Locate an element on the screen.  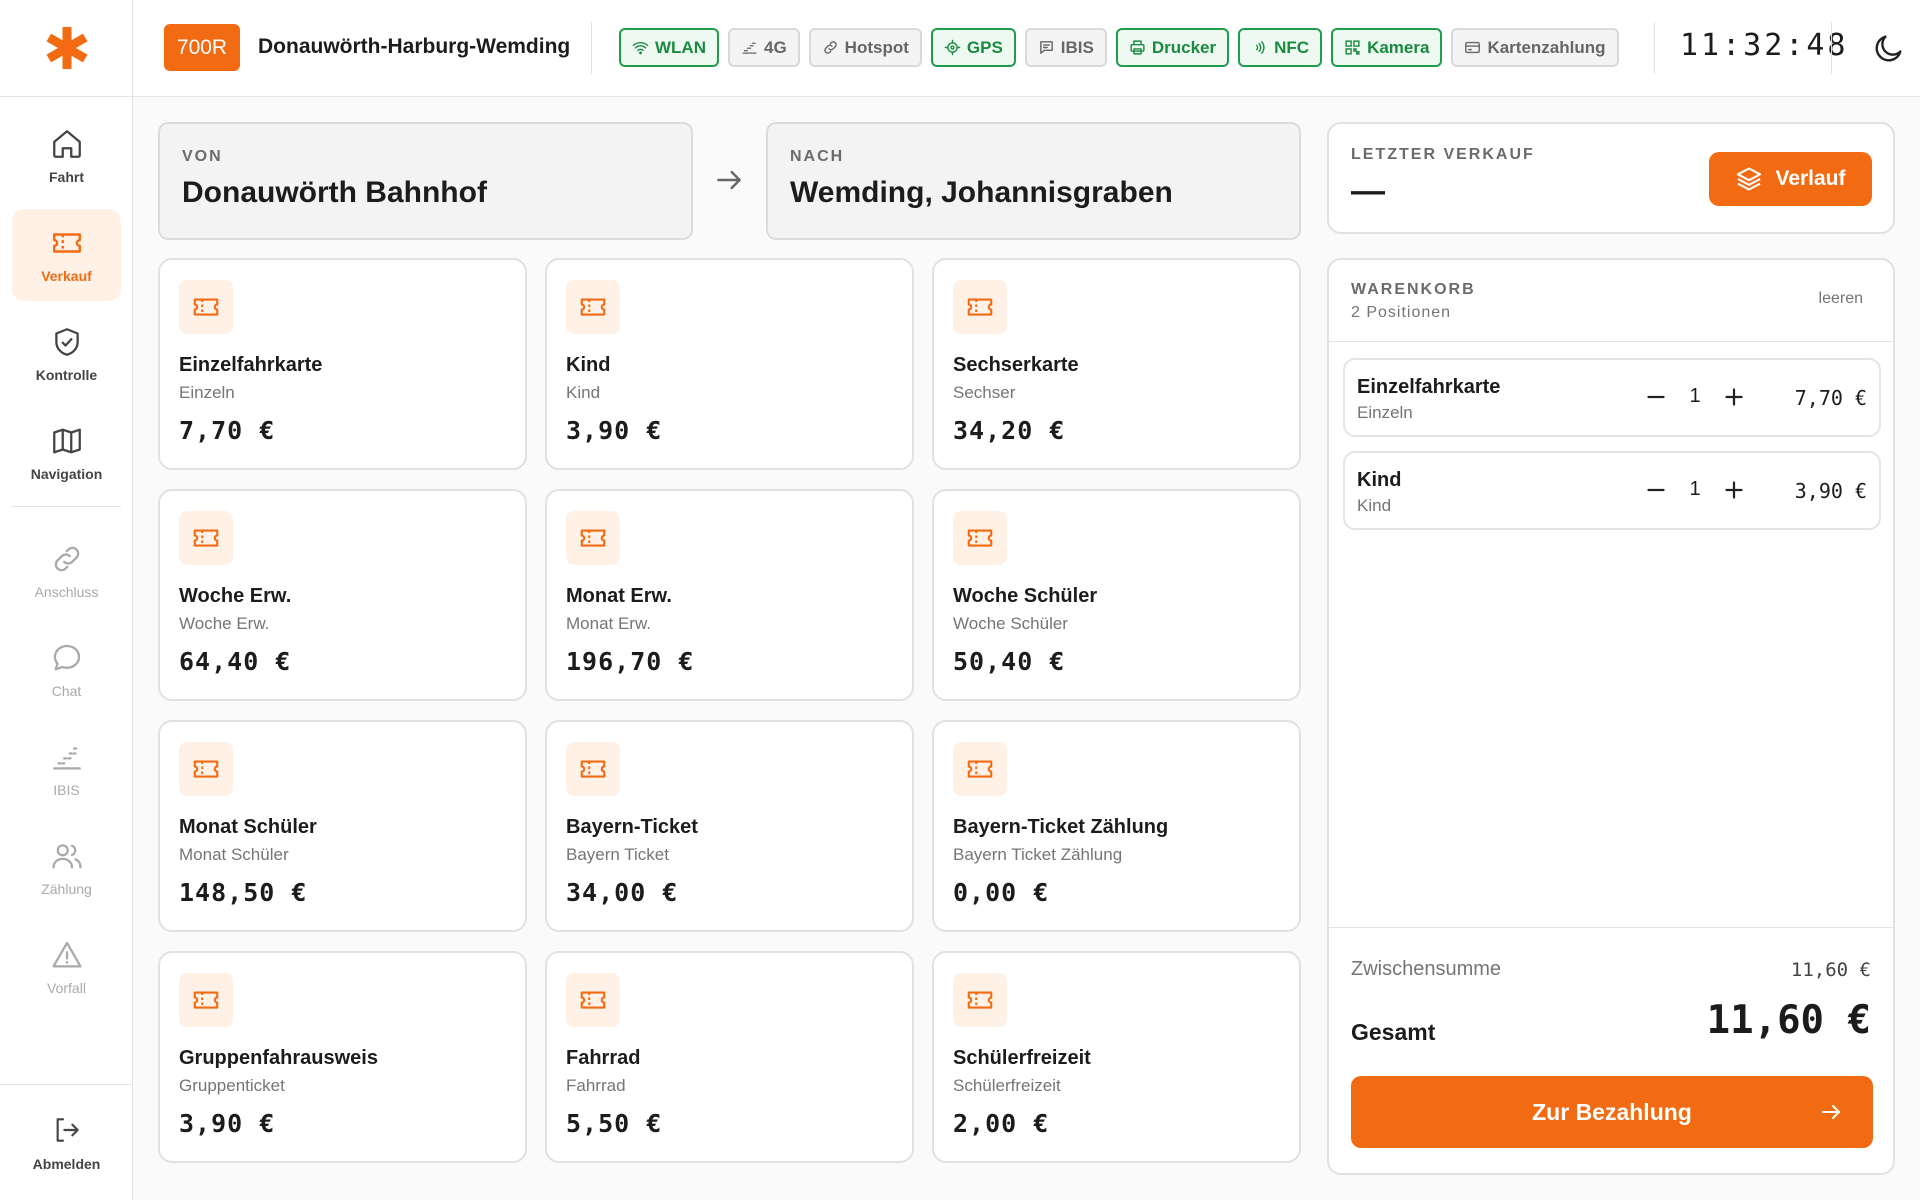
sidebar-item-label: Kontrolle is located at coordinates (66, 375).